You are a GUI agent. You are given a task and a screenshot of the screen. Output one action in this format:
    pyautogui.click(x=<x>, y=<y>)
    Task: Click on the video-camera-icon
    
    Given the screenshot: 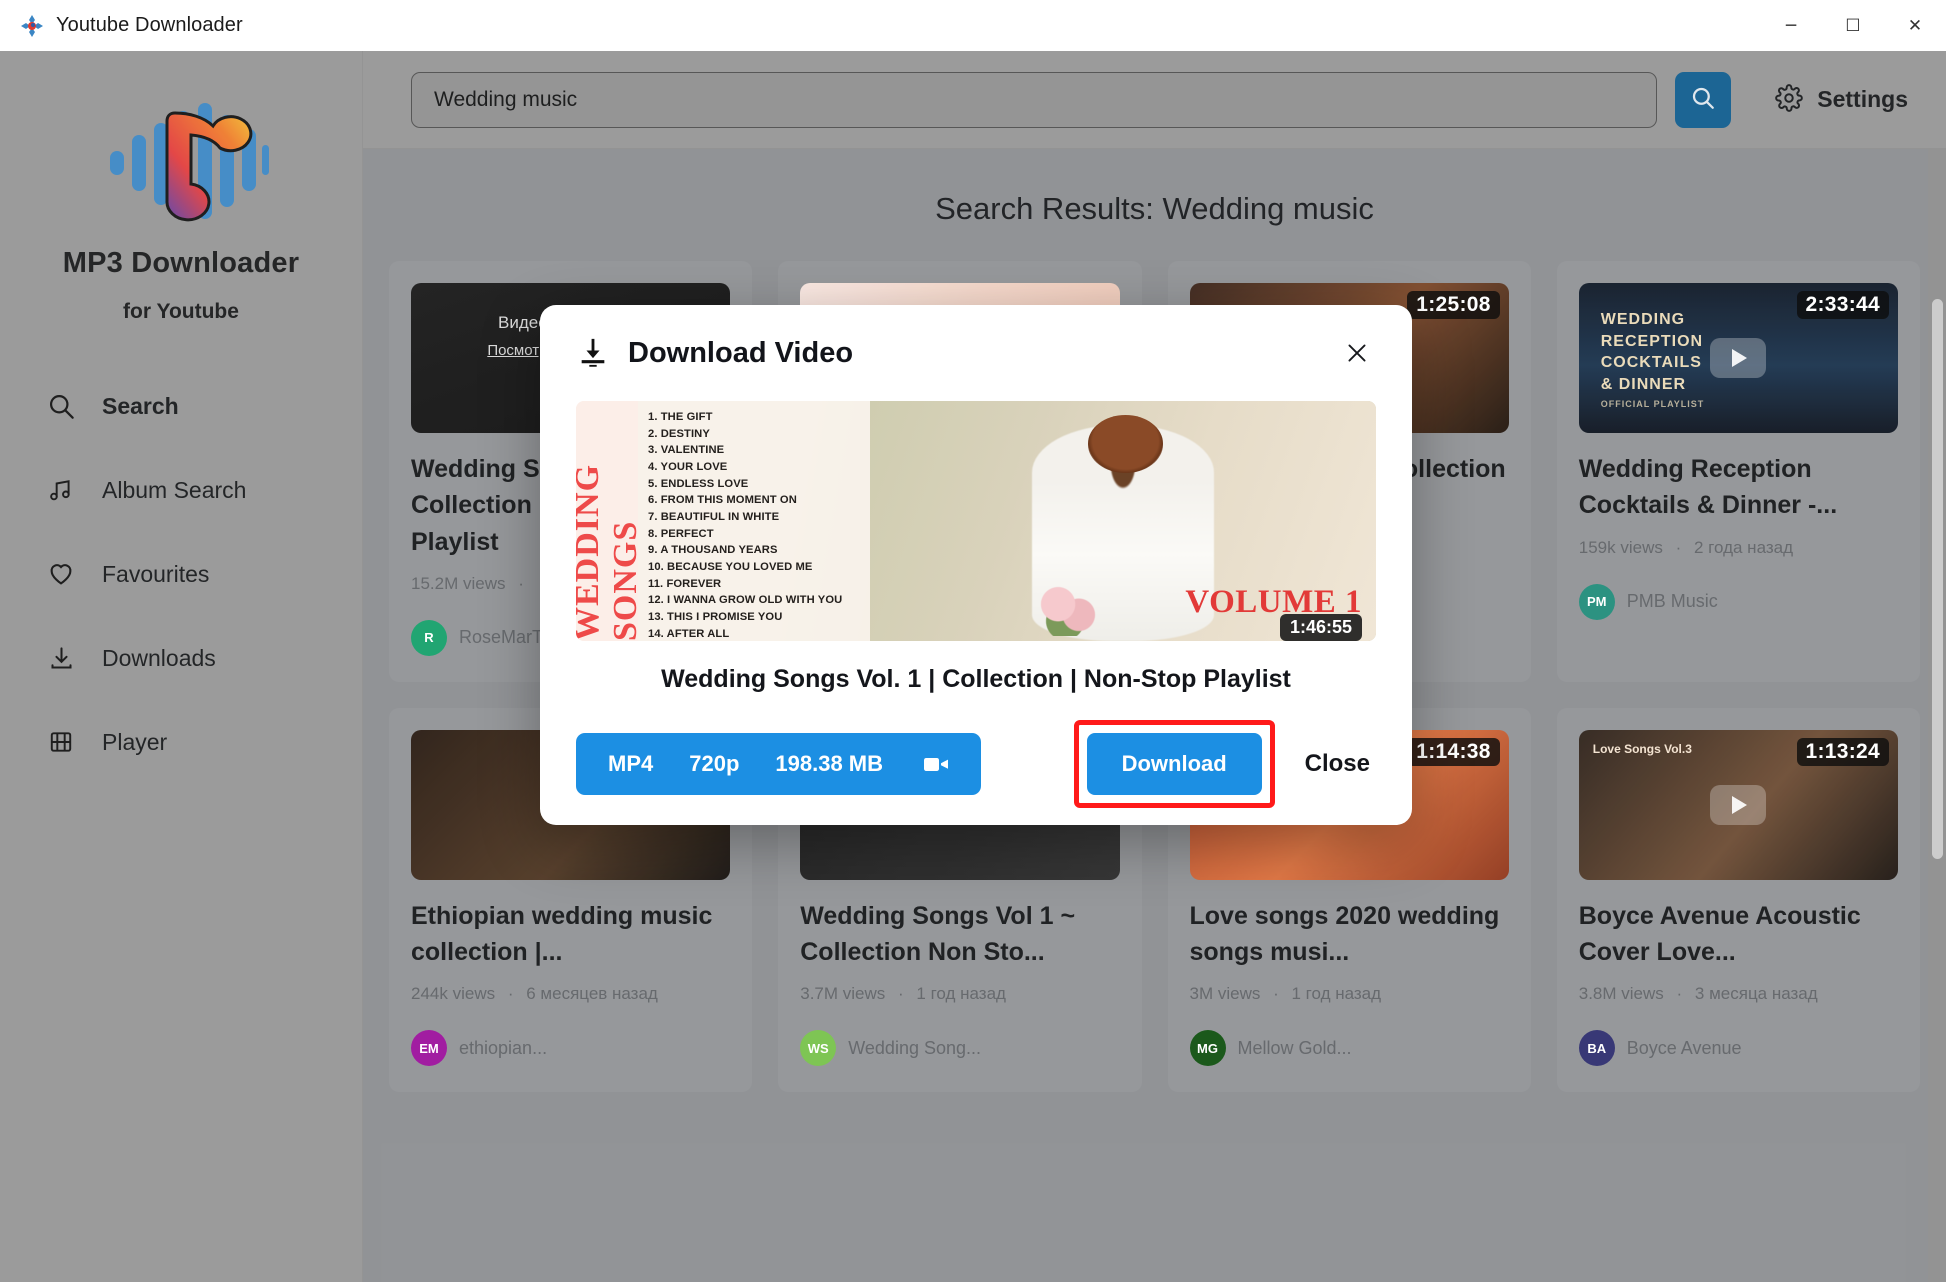 What is the action you would take?
    pyautogui.click(x=936, y=764)
    